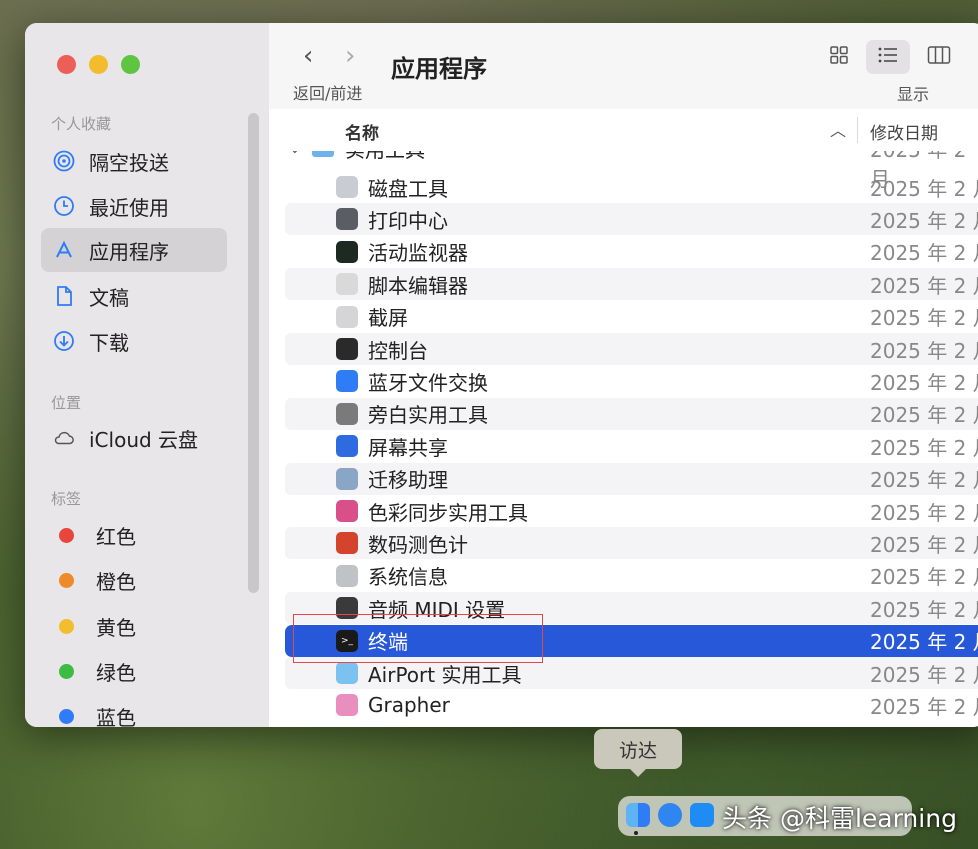 This screenshot has width=978, height=849. What do you see at coordinates (328, 93) in the screenshot?
I see `back-forward-label: 返回/前进` at bounding box center [328, 93].